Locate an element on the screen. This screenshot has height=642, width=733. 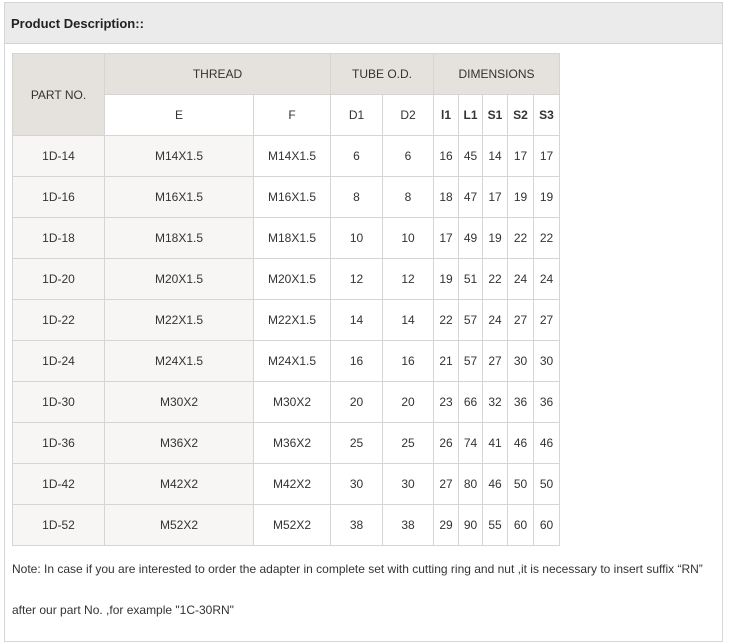
thread-f-cell: M42X2 is located at coordinates (292, 484).